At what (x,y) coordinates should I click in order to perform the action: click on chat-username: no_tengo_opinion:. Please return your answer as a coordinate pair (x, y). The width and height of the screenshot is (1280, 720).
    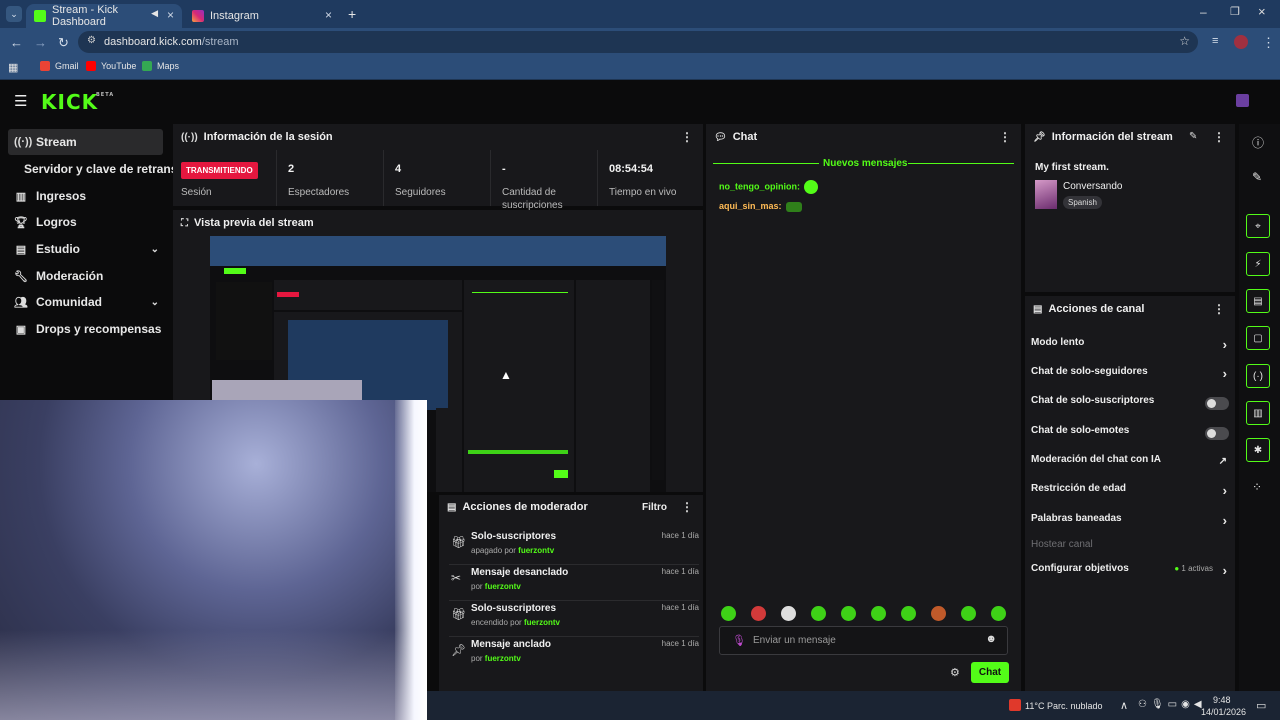
    Looking at the image, I should click on (759, 186).